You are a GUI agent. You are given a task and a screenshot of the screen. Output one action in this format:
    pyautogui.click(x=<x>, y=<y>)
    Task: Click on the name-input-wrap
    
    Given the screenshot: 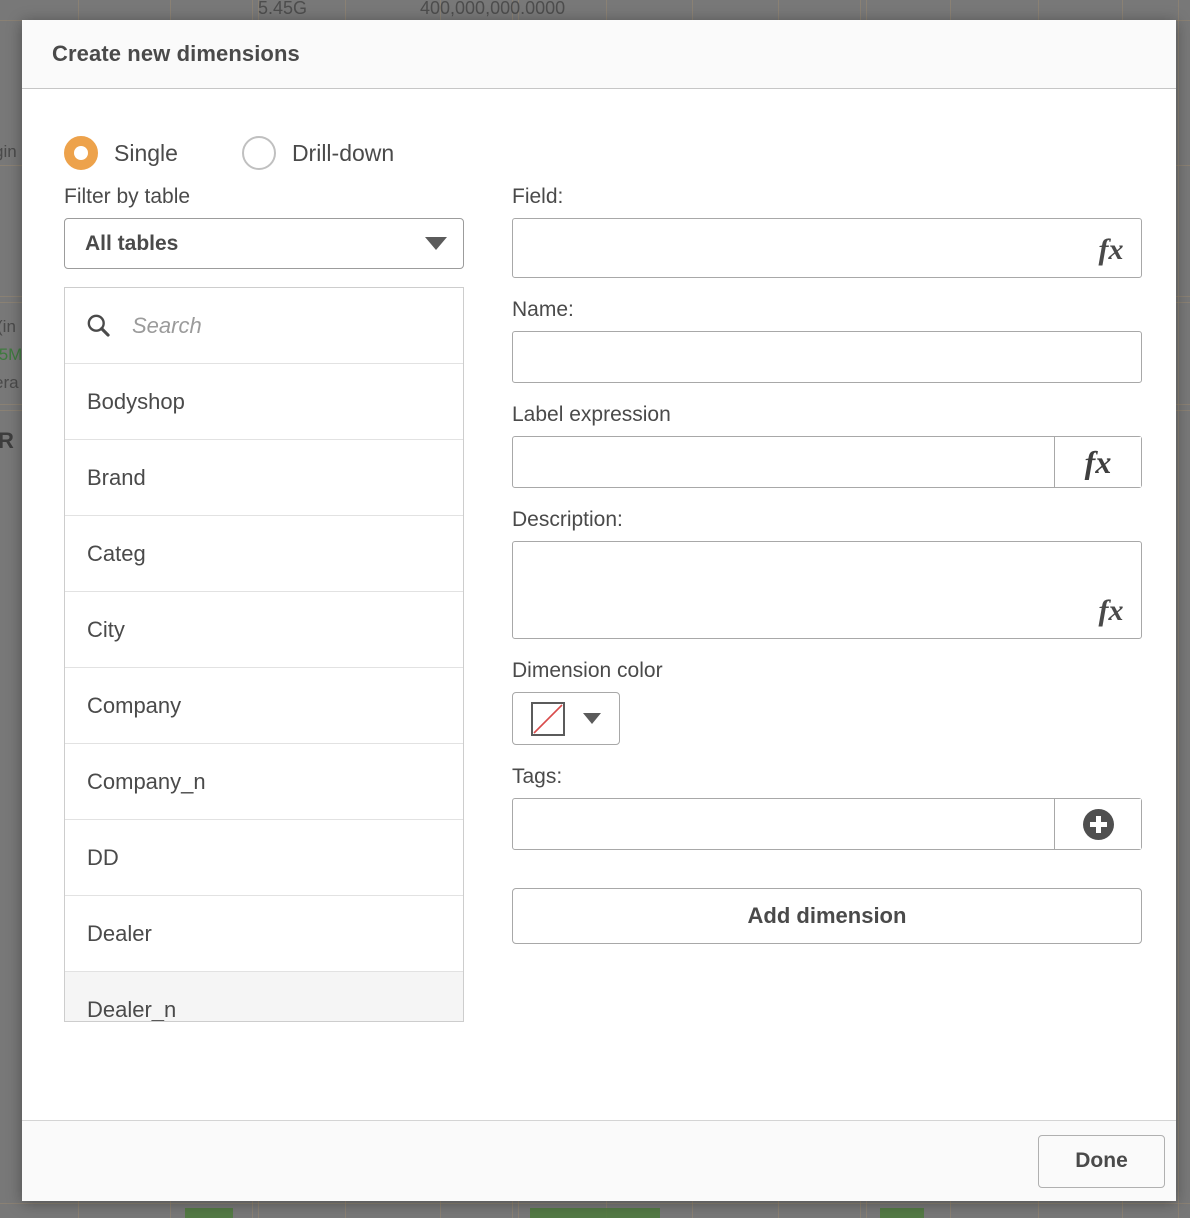 What is the action you would take?
    pyautogui.click(x=827, y=357)
    